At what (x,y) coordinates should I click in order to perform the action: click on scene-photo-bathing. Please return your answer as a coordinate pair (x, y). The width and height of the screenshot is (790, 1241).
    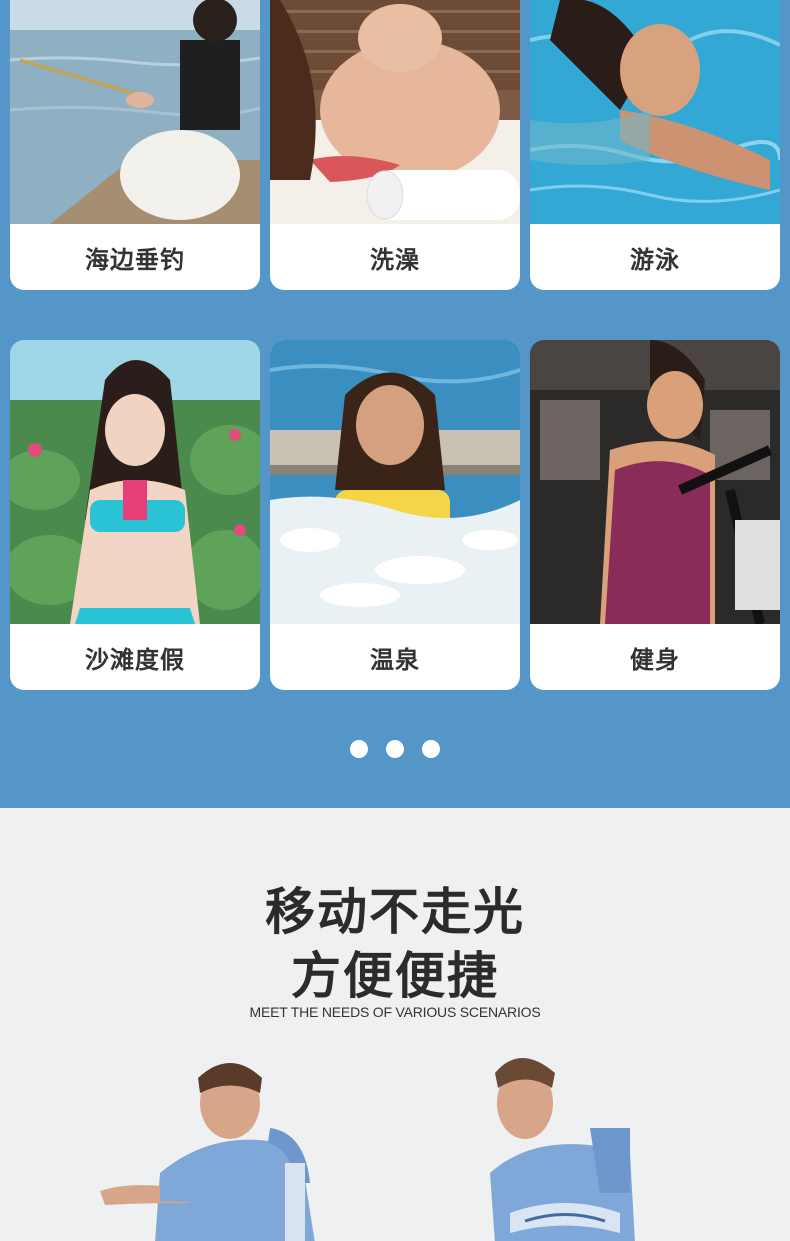
    Looking at the image, I should click on (395, 112).